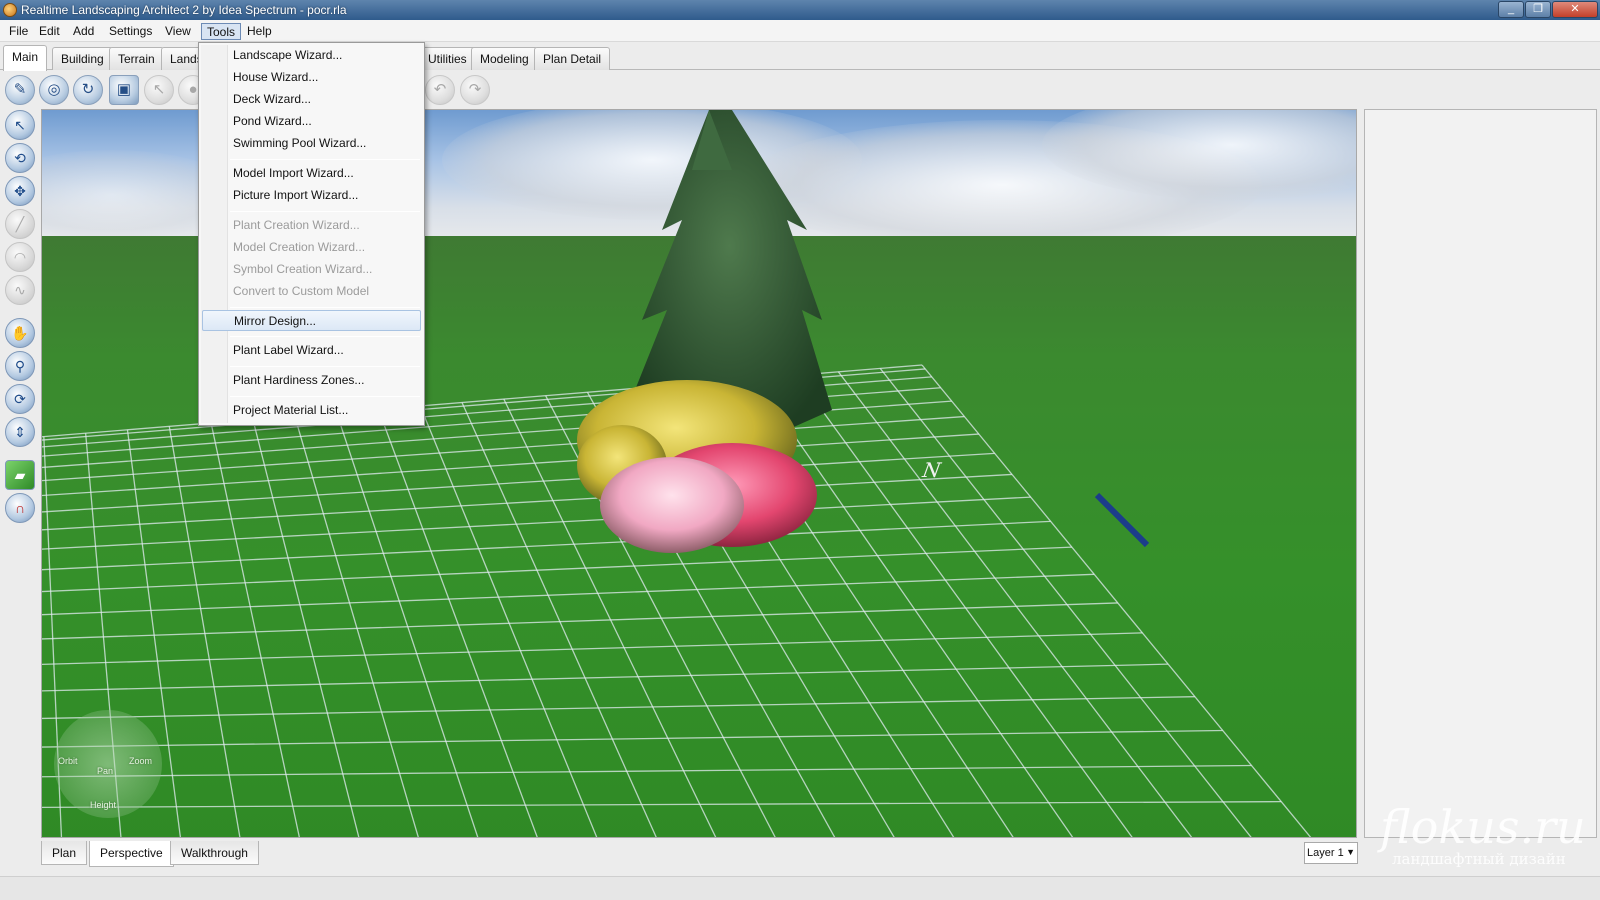 Image resolution: width=1600 pixels, height=900 pixels. What do you see at coordinates (440, 90) in the screenshot?
I see `undo-icon: ↶` at bounding box center [440, 90].